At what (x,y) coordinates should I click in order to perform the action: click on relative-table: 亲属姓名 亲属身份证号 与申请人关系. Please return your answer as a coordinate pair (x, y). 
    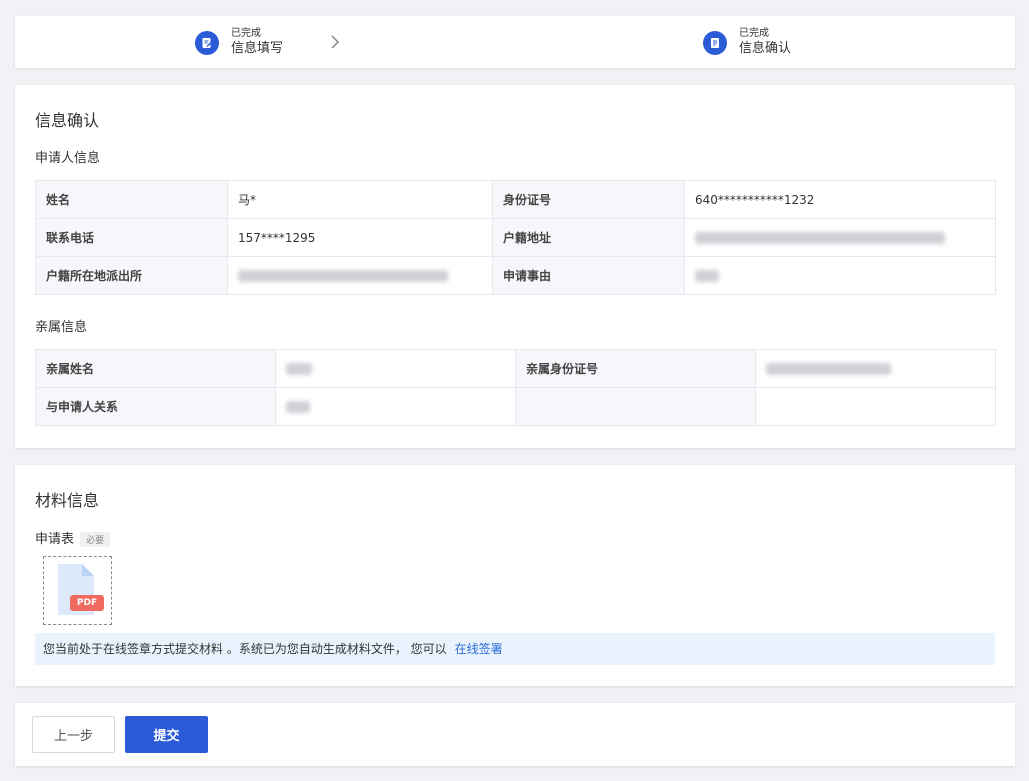
    Looking at the image, I should click on (515, 387).